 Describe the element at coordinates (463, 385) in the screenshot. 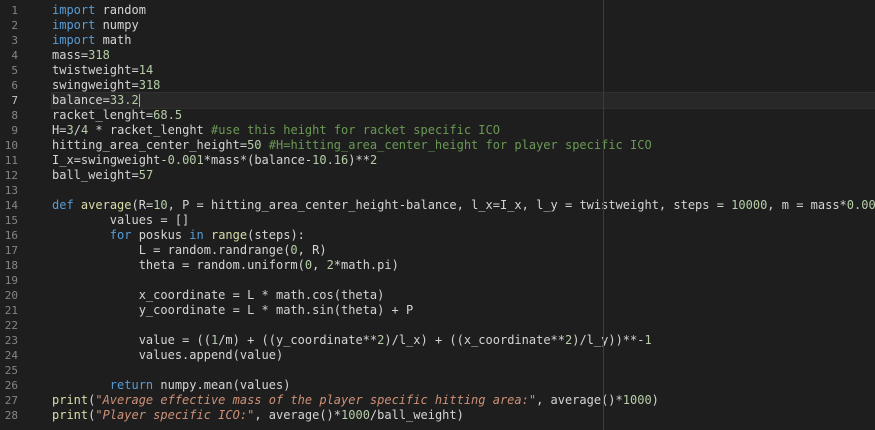

I see `code-line: return numpy.mean(values)` at that location.